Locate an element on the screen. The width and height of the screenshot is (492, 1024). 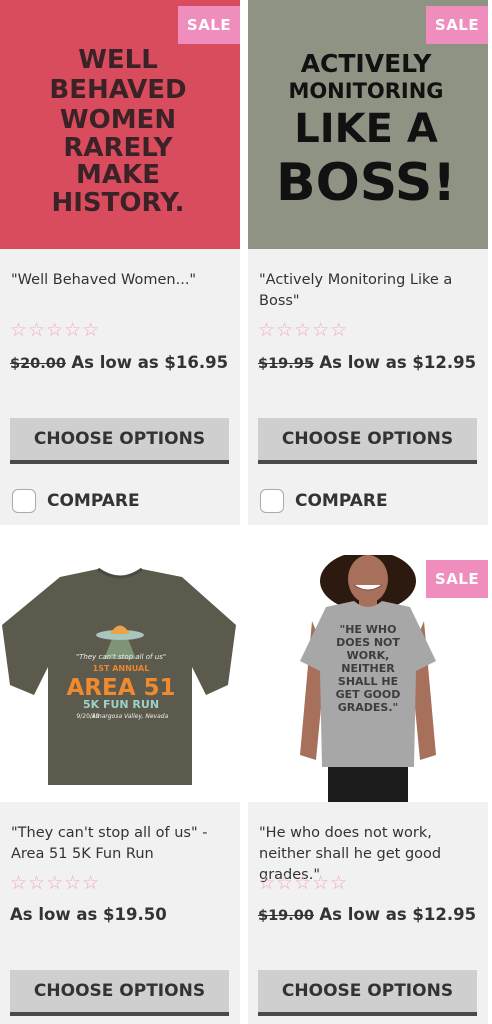
svg-text: BEHAVED is located at coordinates (117, 90).